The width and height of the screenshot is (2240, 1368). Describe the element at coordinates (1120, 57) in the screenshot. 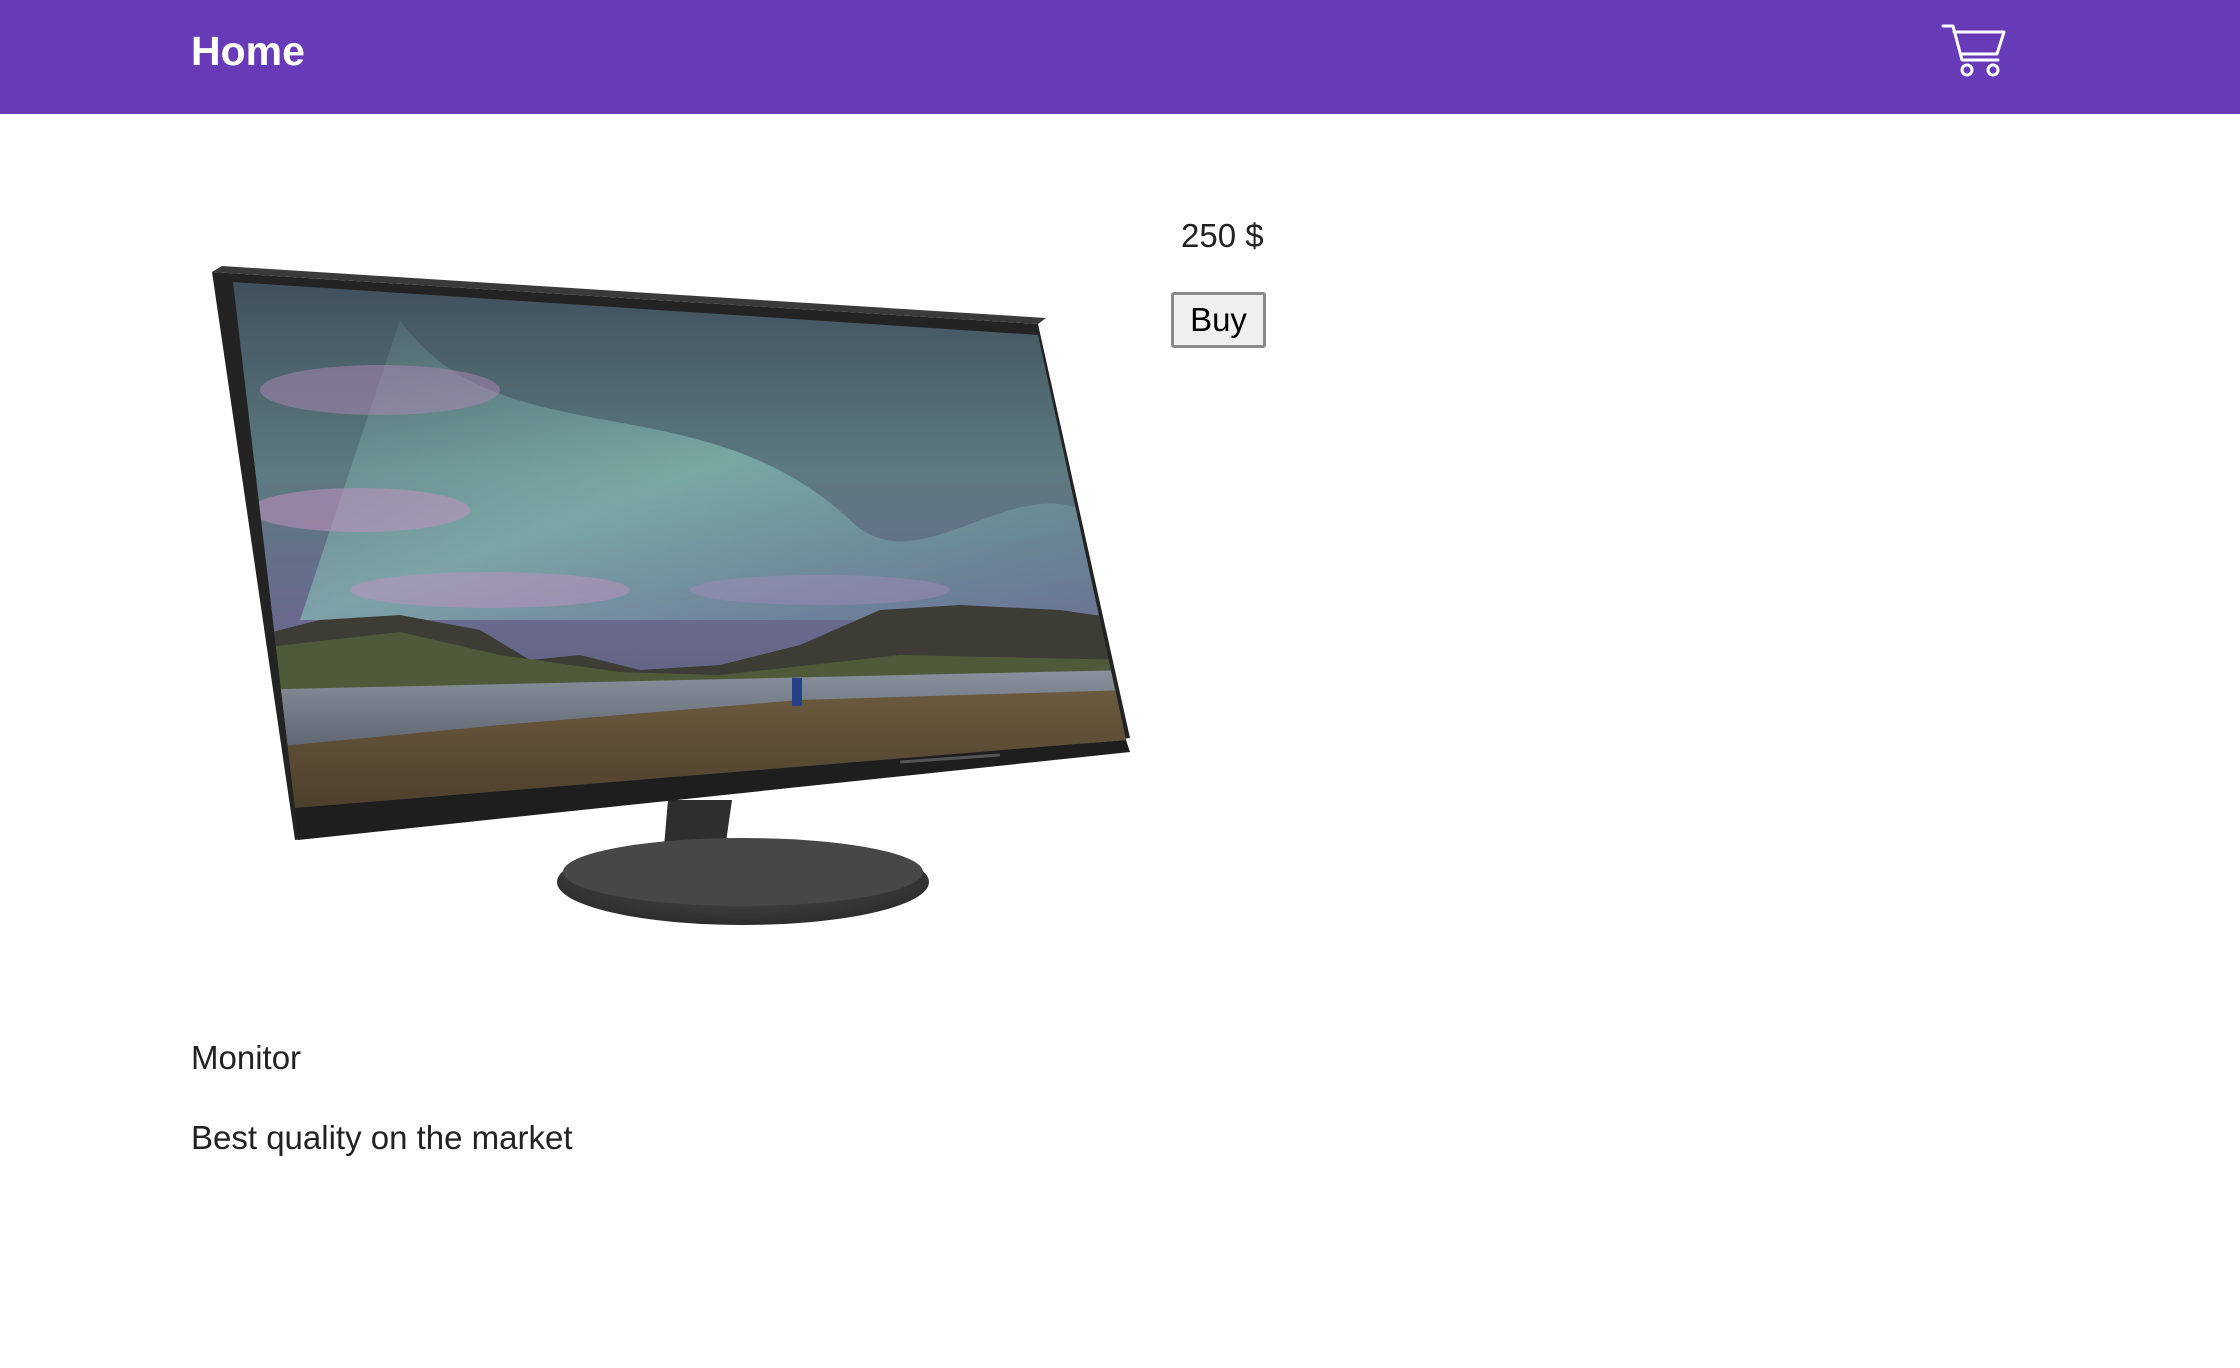

I see `top-navbar: Home` at that location.